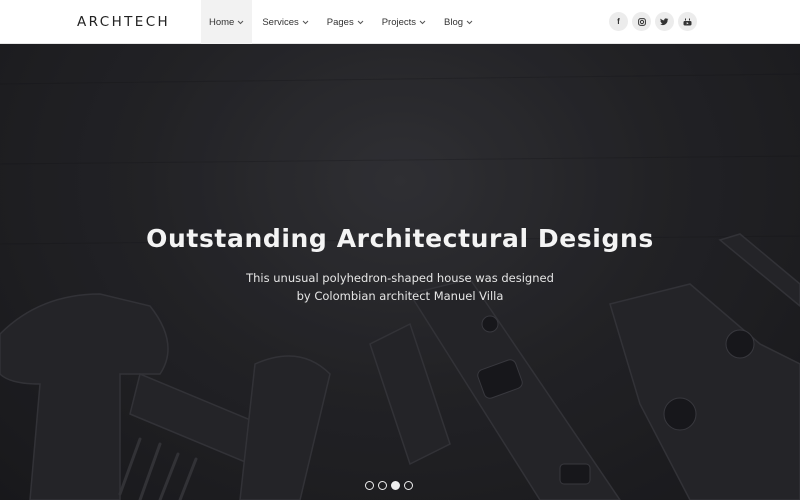 This screenshot has height=500, width=800. I want to click on twitter-icon, so click(664, 21).